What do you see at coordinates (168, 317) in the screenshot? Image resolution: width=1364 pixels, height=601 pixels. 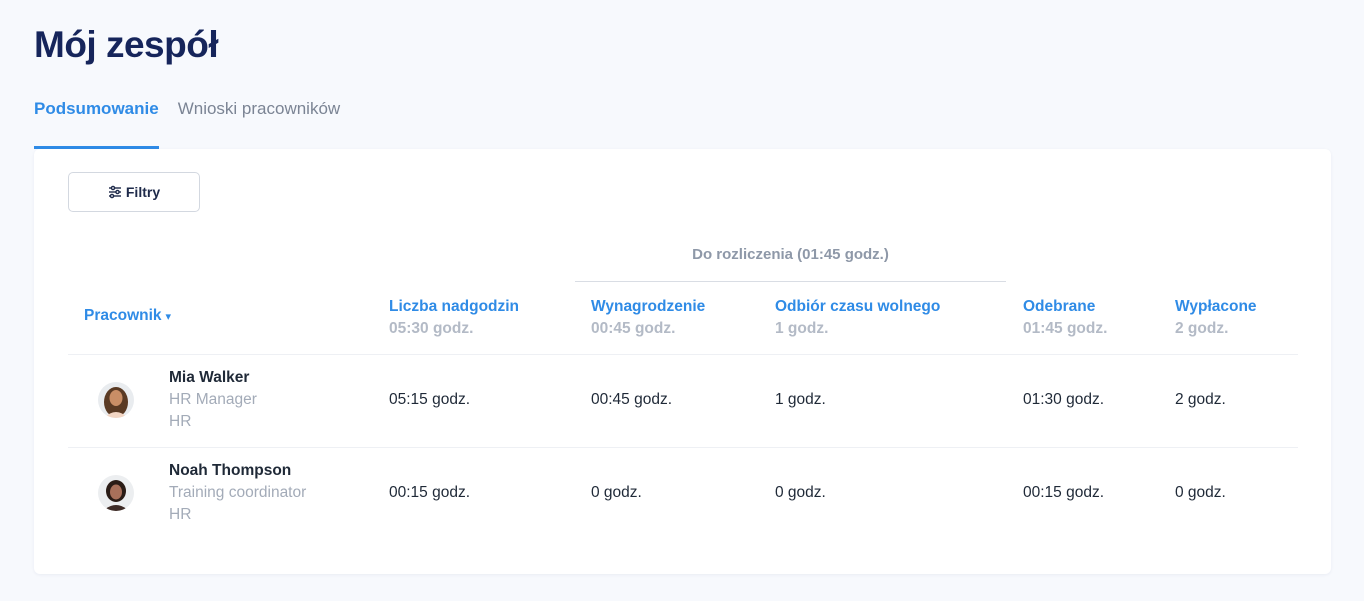 I see `sort-caret-icon: ▾` at bounding box center [168, 317].